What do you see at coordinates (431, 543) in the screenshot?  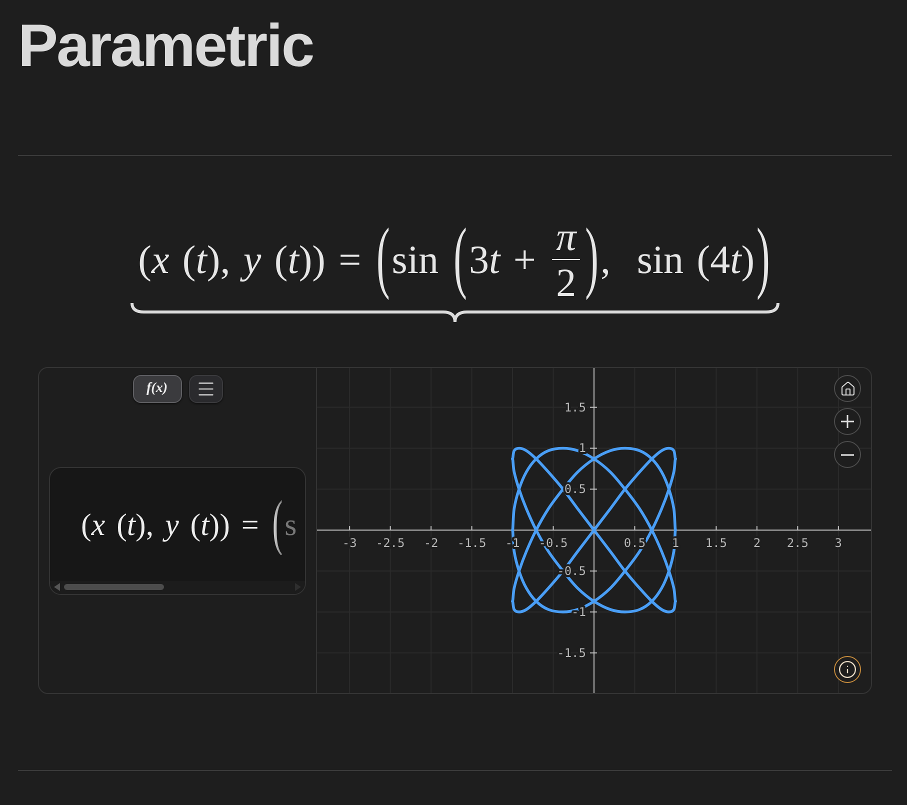 I see `tick-label: -2` at bounding box center [431, 543].